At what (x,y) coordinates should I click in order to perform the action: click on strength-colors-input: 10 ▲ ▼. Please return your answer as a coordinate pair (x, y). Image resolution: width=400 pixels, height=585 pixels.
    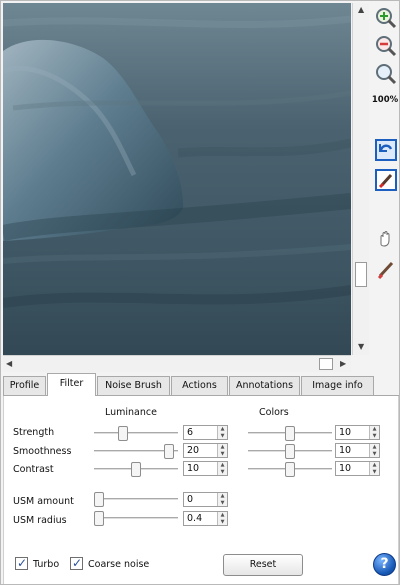
    Looking at the image, I should click on (357, 432).